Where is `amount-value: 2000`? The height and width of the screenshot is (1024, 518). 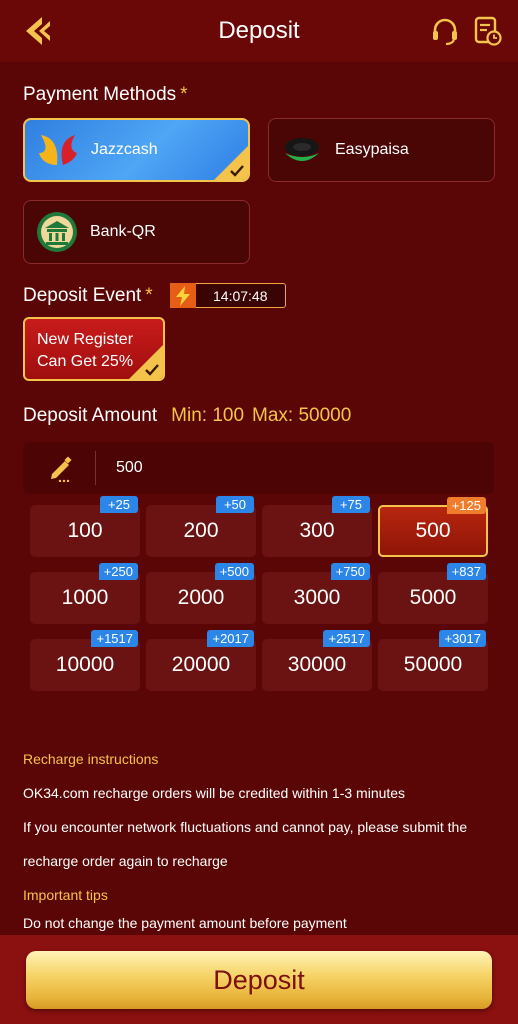
amount-value: 2000 is located at coordinates (201, 597).